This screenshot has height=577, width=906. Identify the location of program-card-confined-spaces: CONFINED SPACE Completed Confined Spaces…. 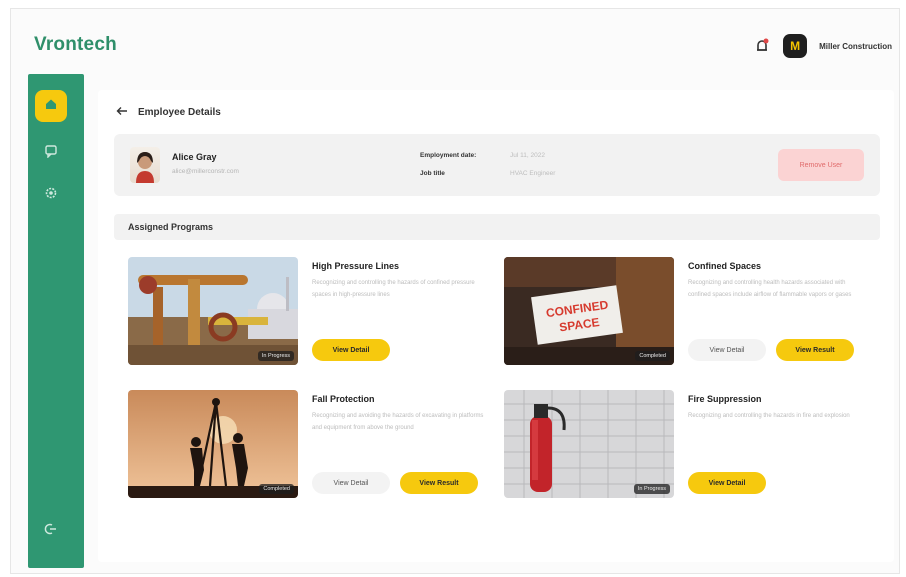
(689, 313).